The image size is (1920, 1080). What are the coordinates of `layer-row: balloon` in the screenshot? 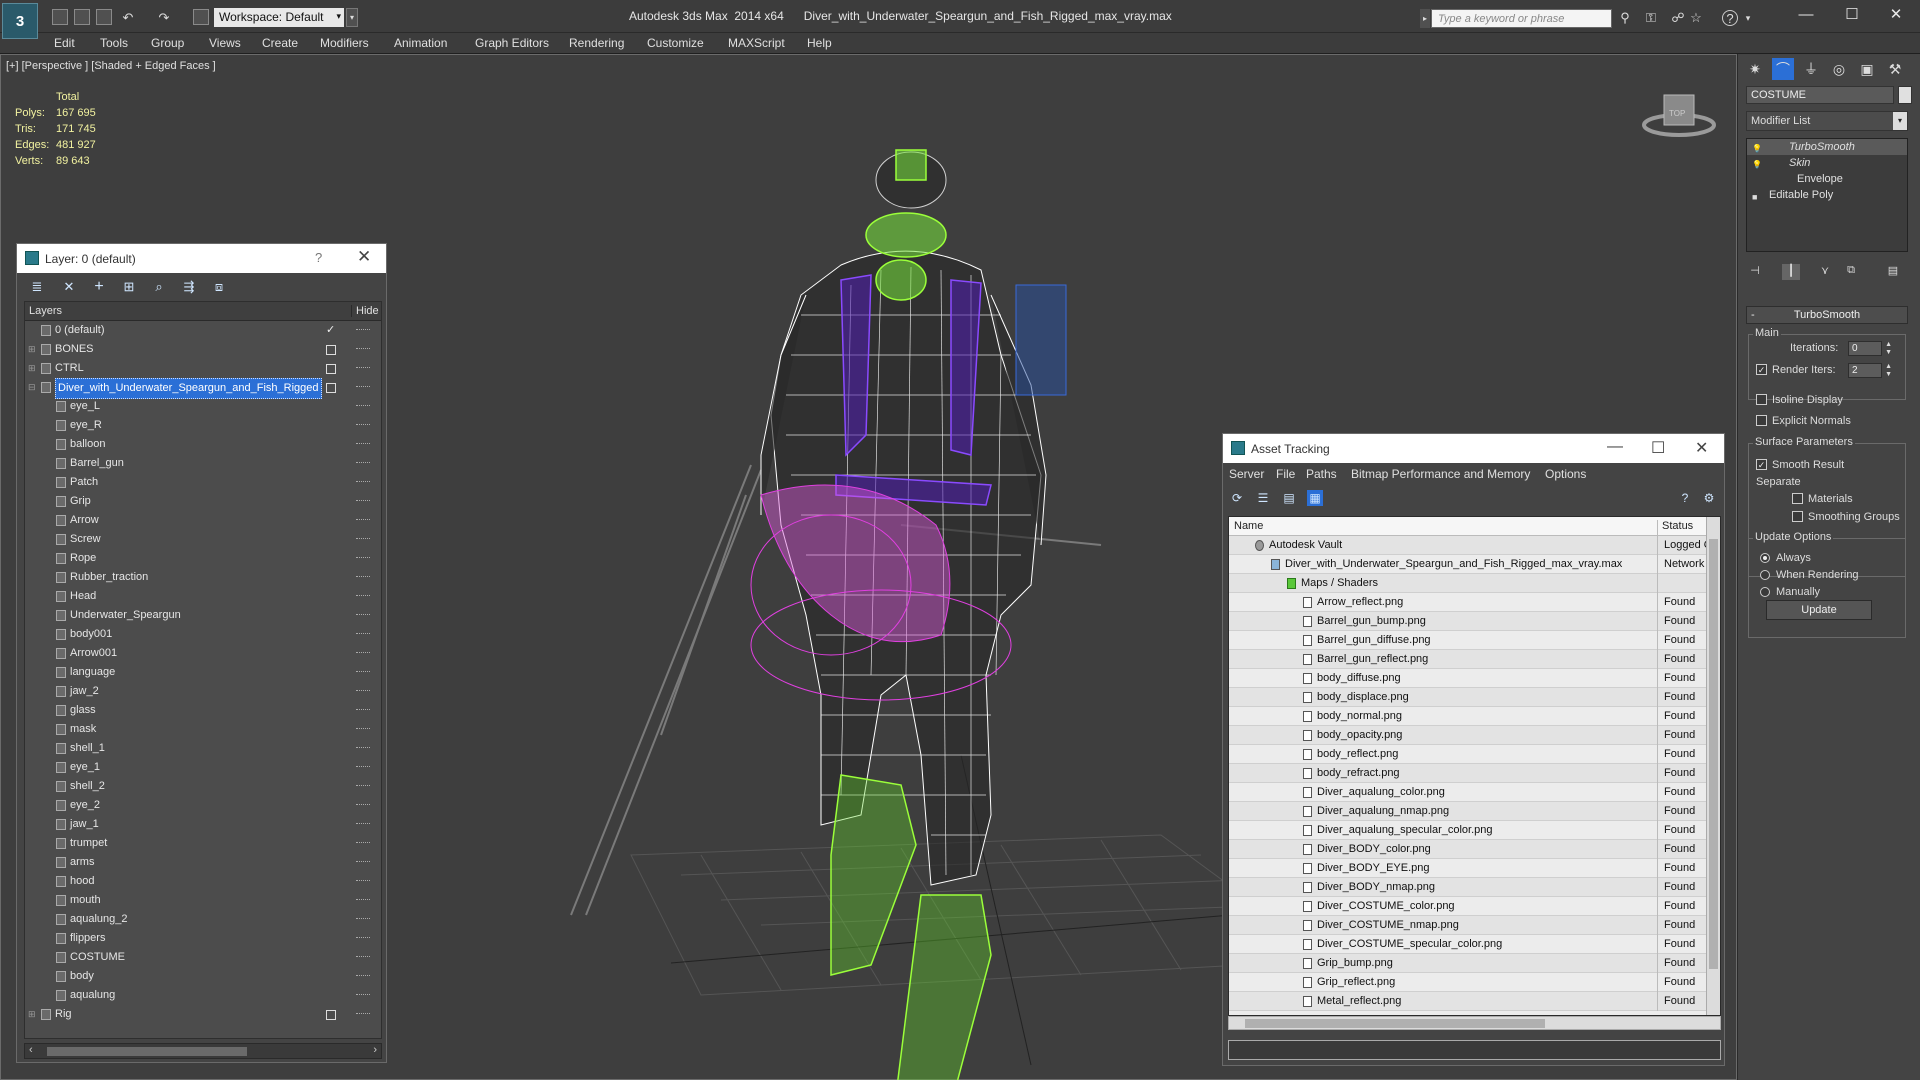 It's located at (203, 444).